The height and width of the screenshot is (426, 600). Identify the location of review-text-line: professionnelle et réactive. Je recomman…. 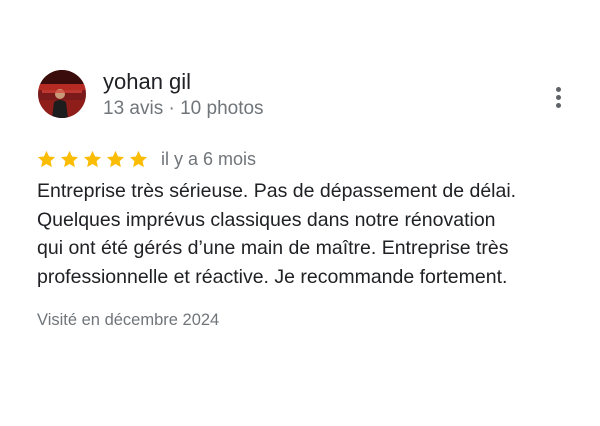
(272, 276).